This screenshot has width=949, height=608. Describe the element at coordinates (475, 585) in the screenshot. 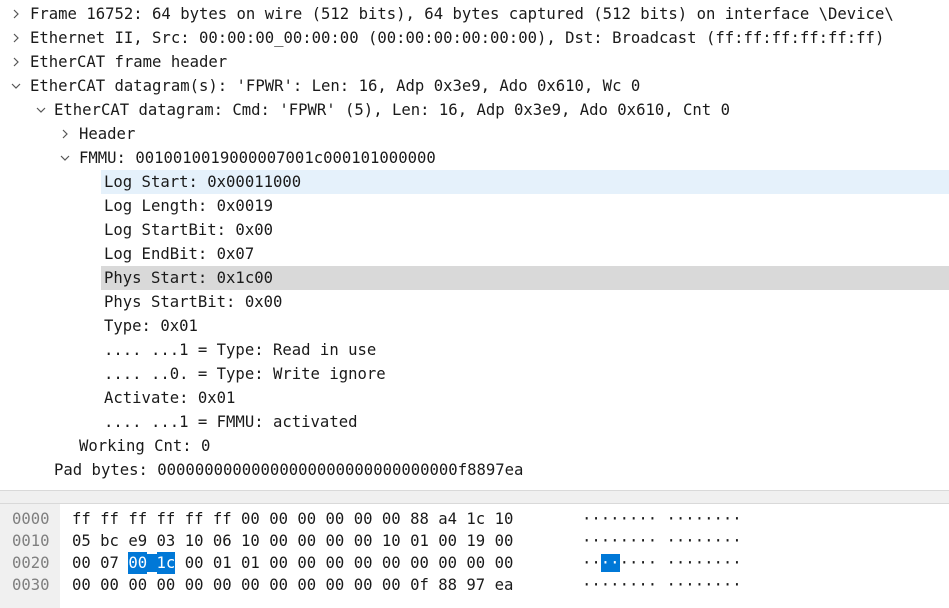

I see `hex-byte: 97` at that location.